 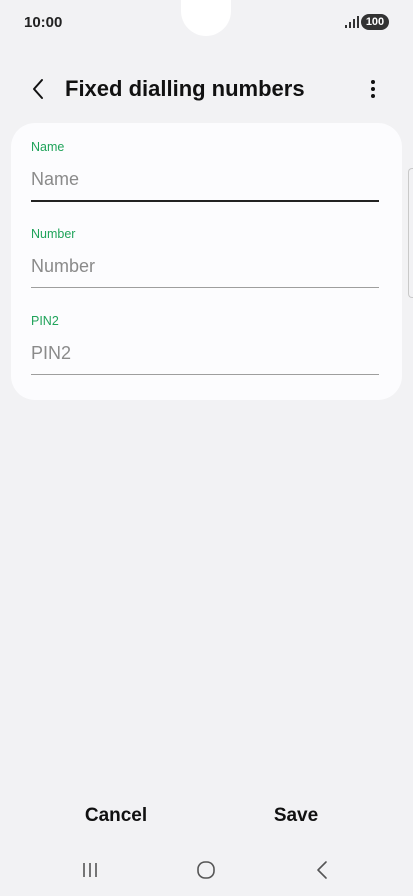 I want to click on pin2-input, so click(x=205, y=359).